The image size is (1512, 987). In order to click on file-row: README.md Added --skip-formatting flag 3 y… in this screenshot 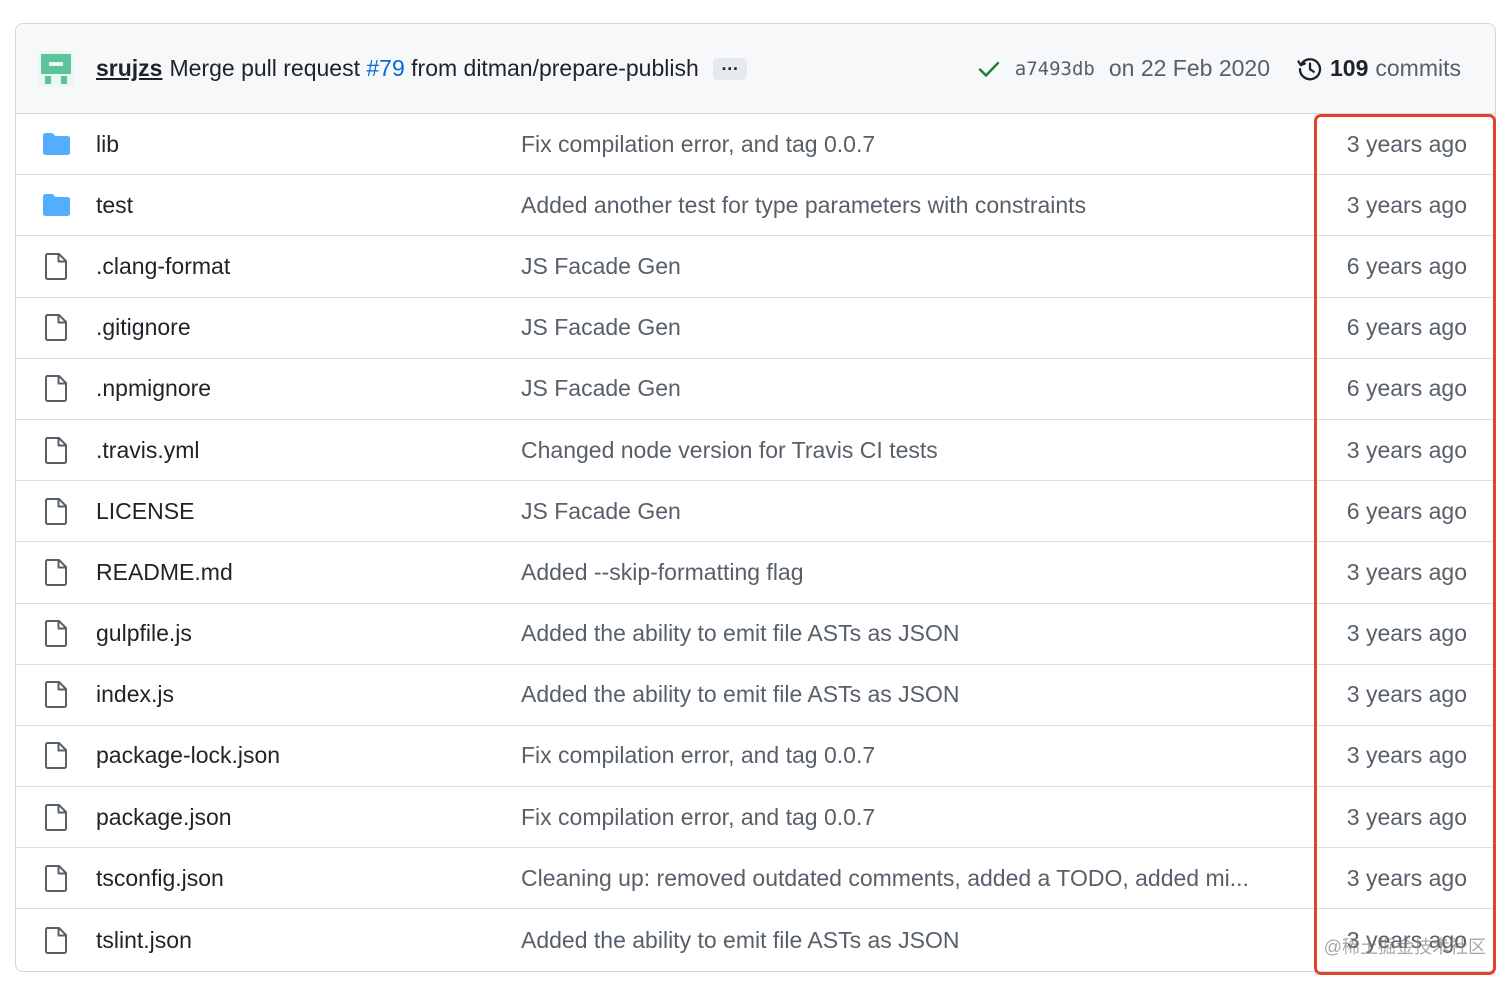, I will do `click(755, 573)`.